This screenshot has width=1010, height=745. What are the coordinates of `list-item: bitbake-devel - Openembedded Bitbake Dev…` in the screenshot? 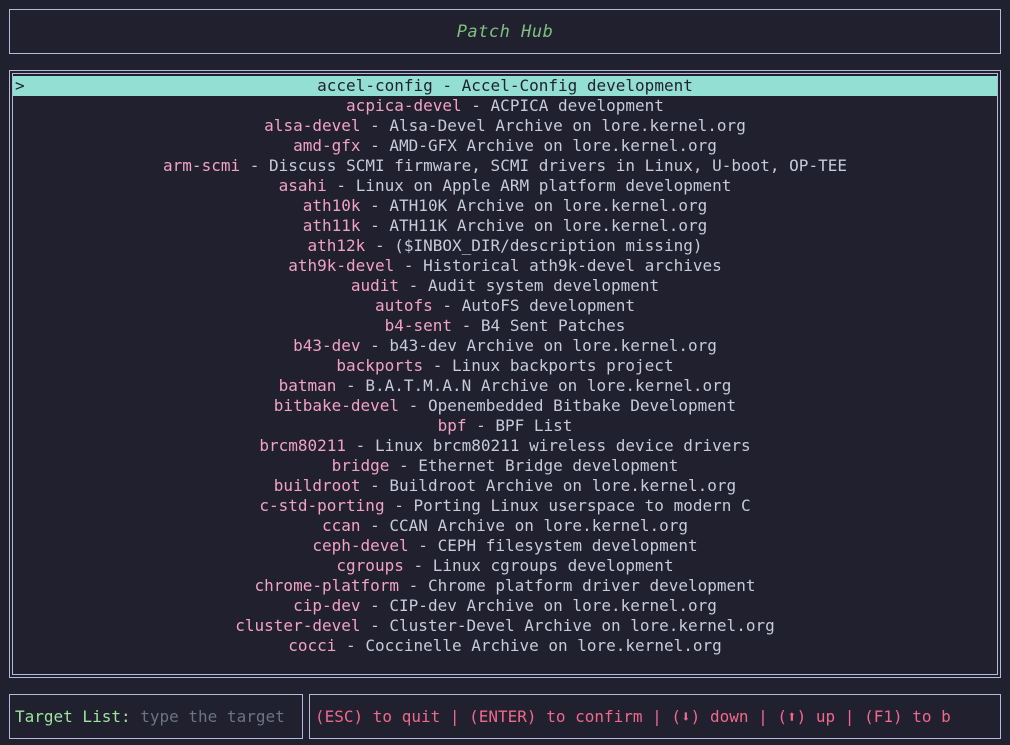 It's located at (505, 406).